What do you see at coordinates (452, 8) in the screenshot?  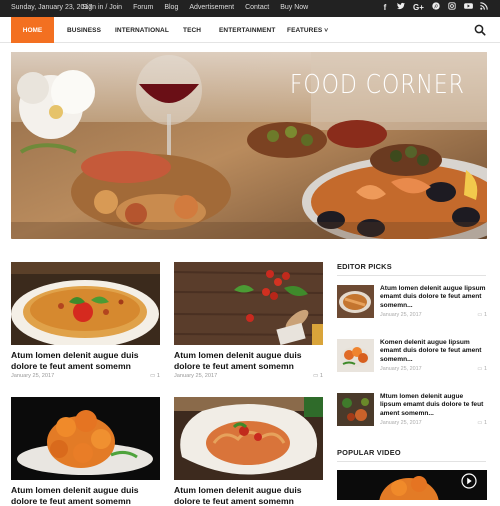 I see `instagram-icon` at bounding box center [452, 8].